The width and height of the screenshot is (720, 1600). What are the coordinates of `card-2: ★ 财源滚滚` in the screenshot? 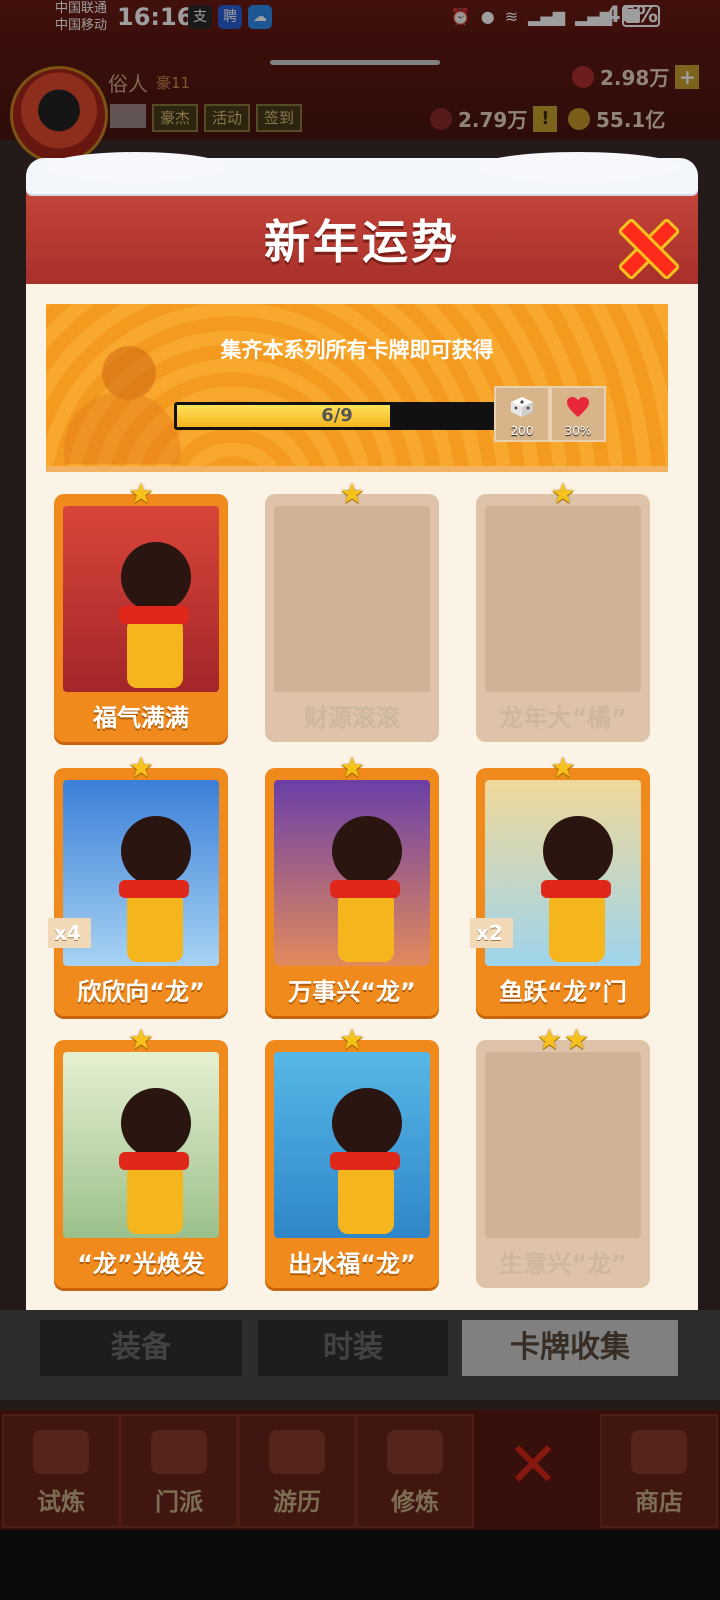 It's located at (352, 611).